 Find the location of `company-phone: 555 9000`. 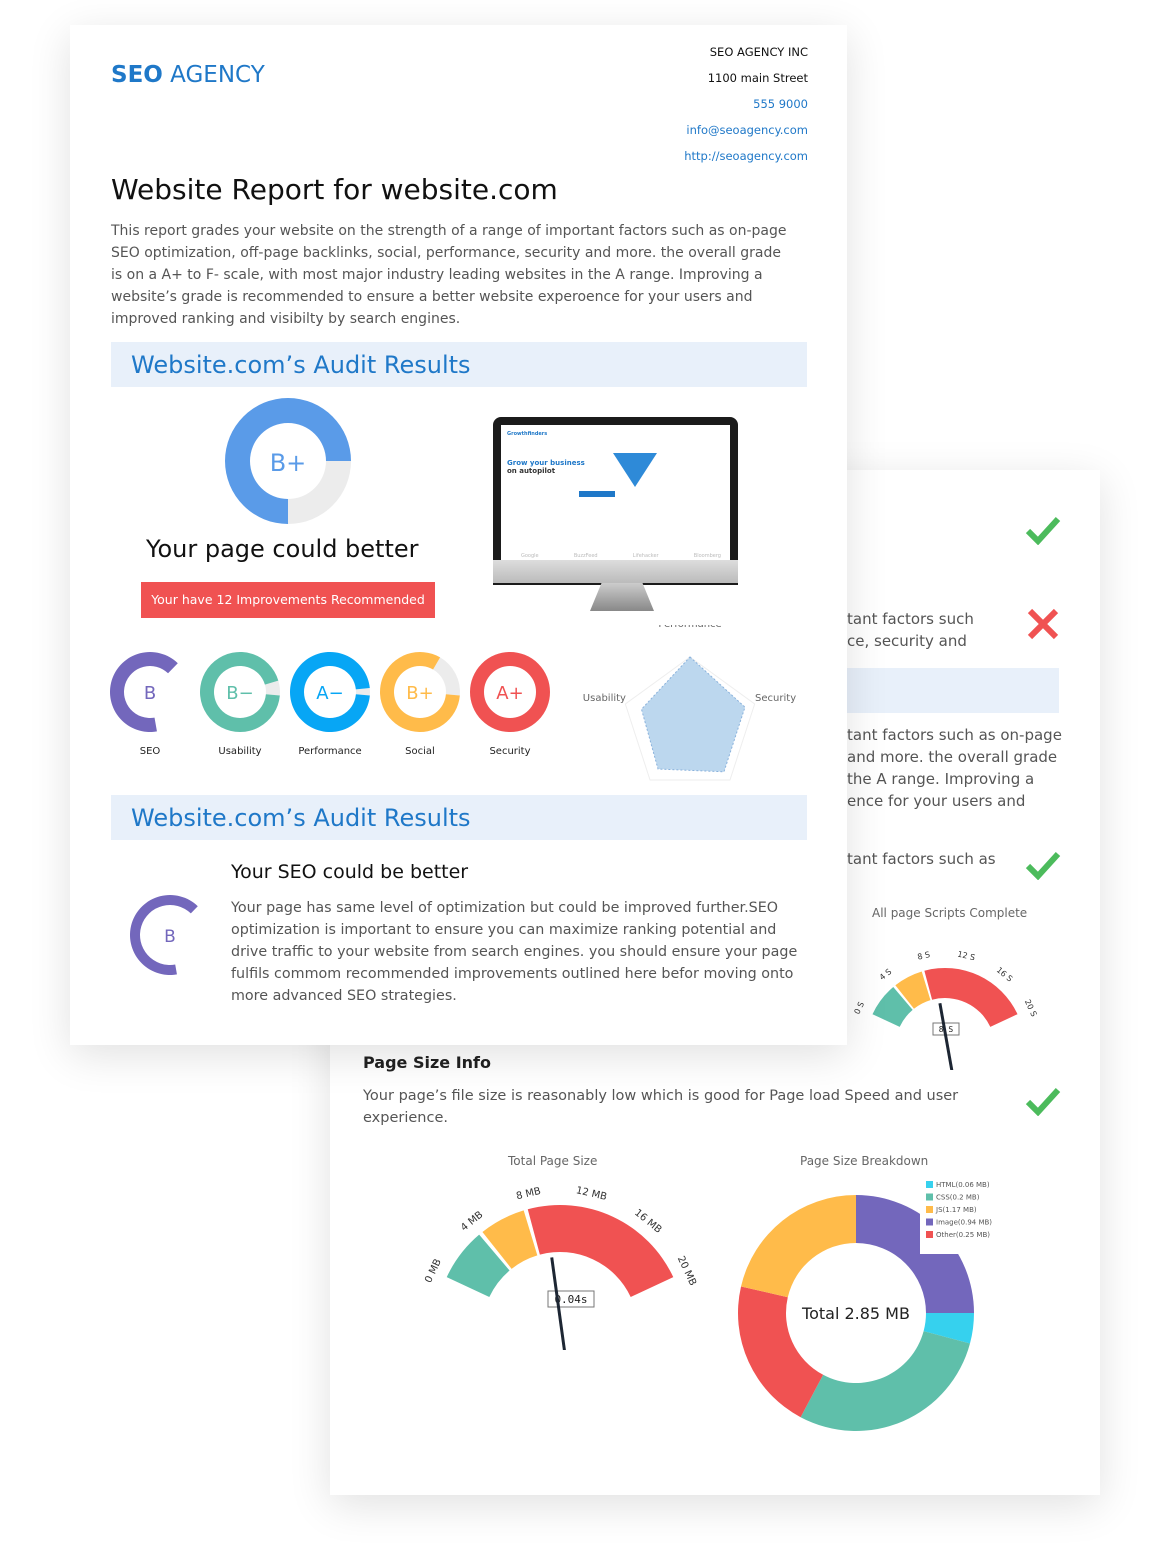

company-phone: 555 9000 is located at coordinates (746, 104).